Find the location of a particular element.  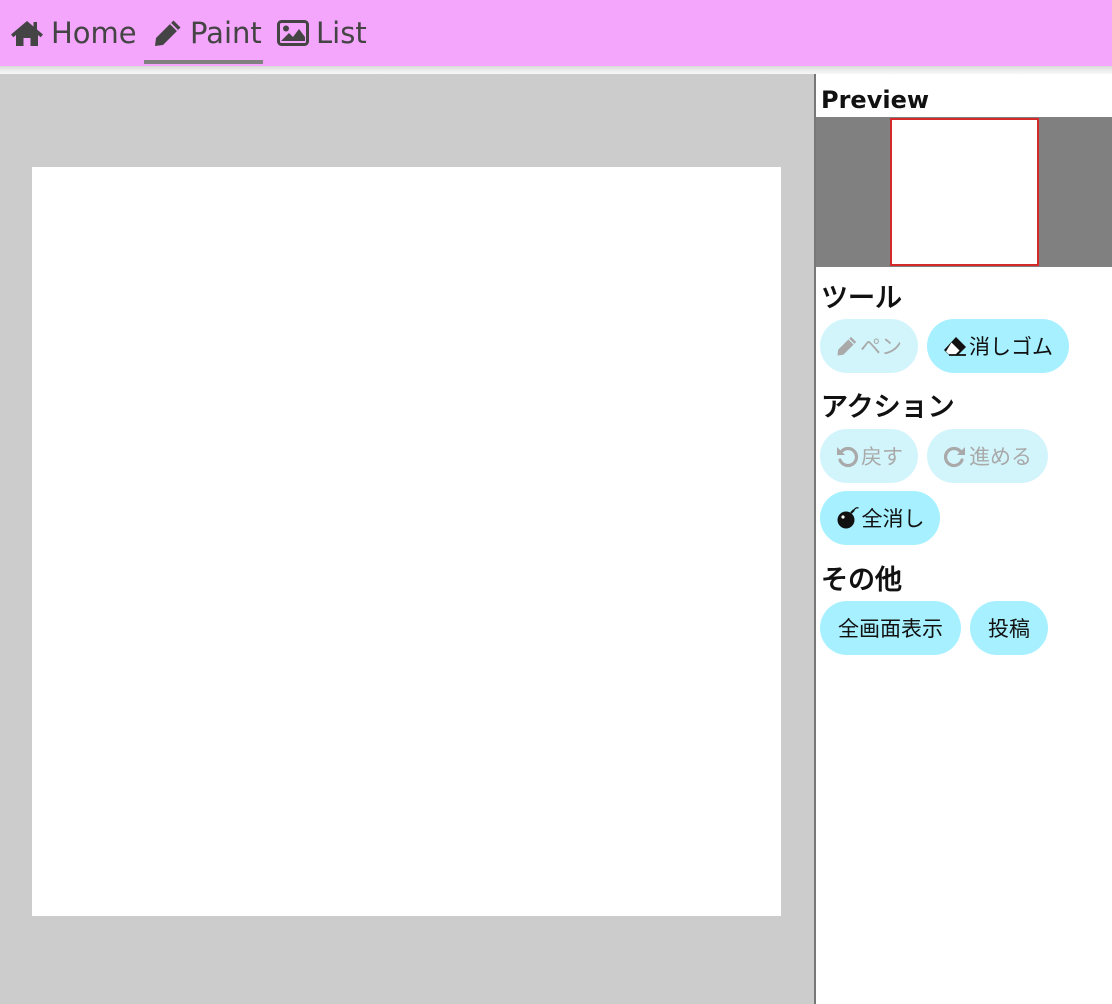

nav-shadow is located at coordinates (556, 70).